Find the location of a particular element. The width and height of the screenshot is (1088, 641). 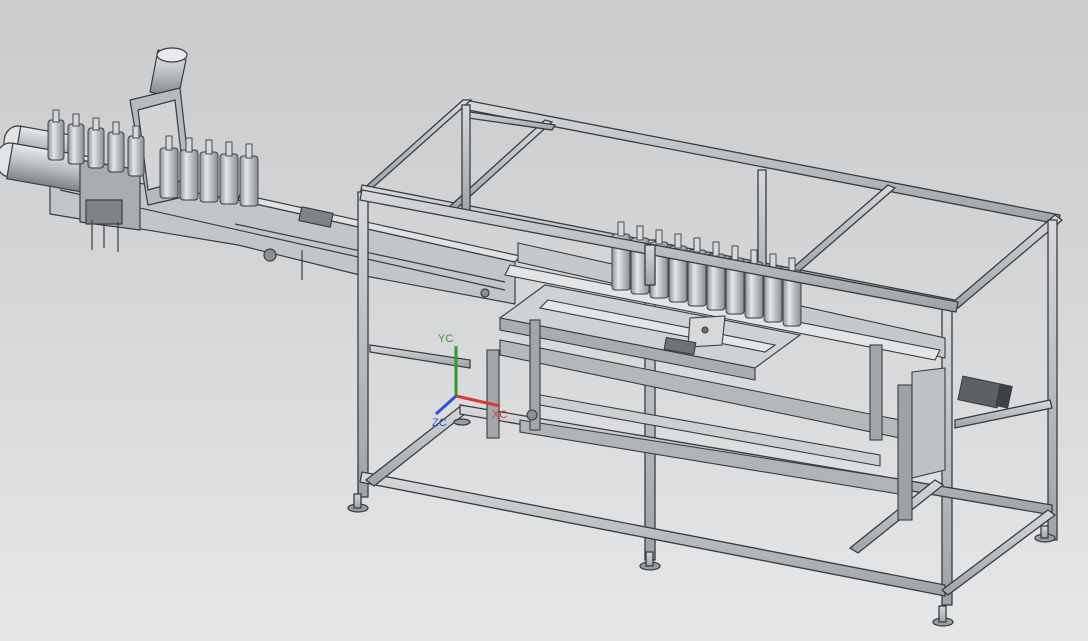

triad-z-label: ZC is located at coordinates (439, 423).